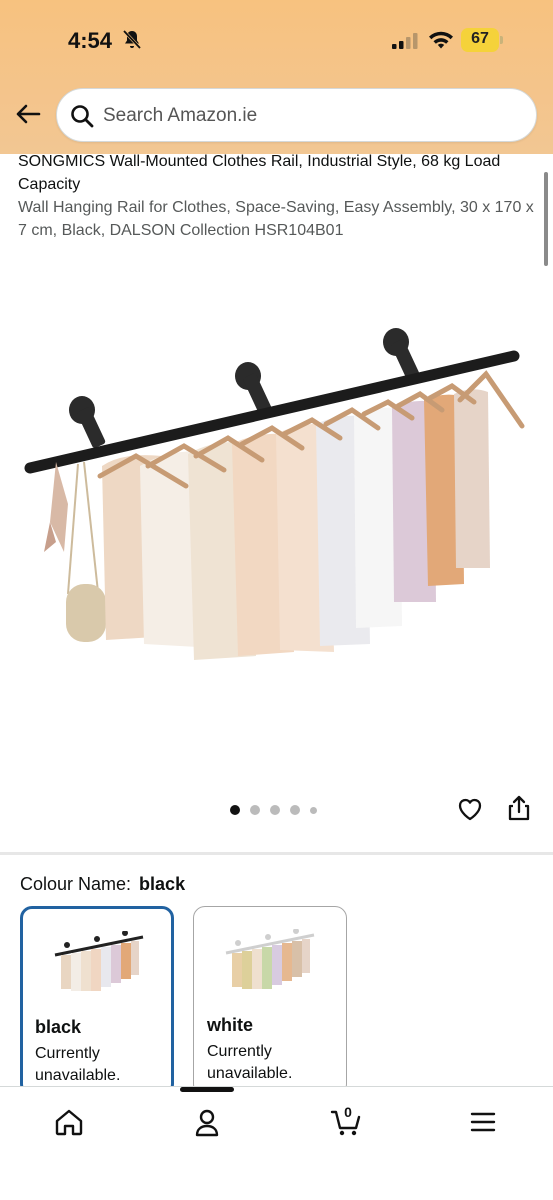 Image resolution: width=553 pixels, height=1200 pixels. What do you see at coordinates (346, 1121) in the screenshot?
I see `cart-button: 0` at bounding box center [346, 1121].